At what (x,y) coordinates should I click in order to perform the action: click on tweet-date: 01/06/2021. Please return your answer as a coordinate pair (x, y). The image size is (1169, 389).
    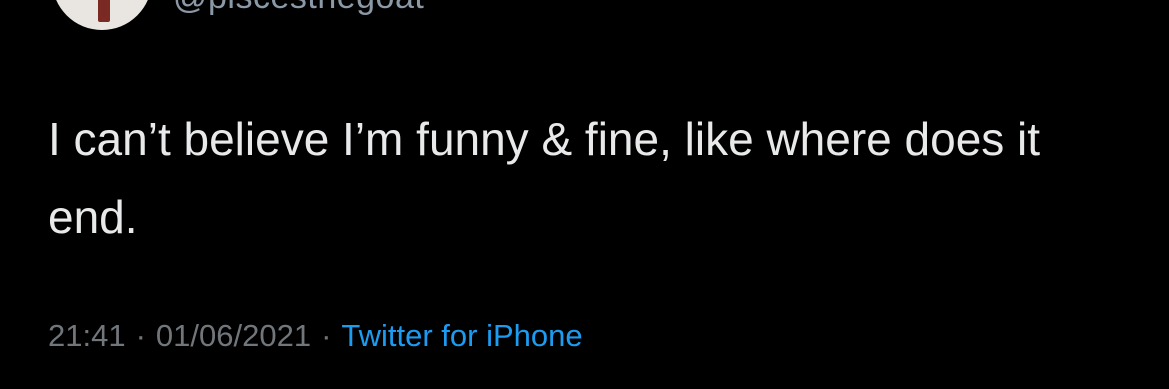
    Looking at the image, I should click on (233, 335).